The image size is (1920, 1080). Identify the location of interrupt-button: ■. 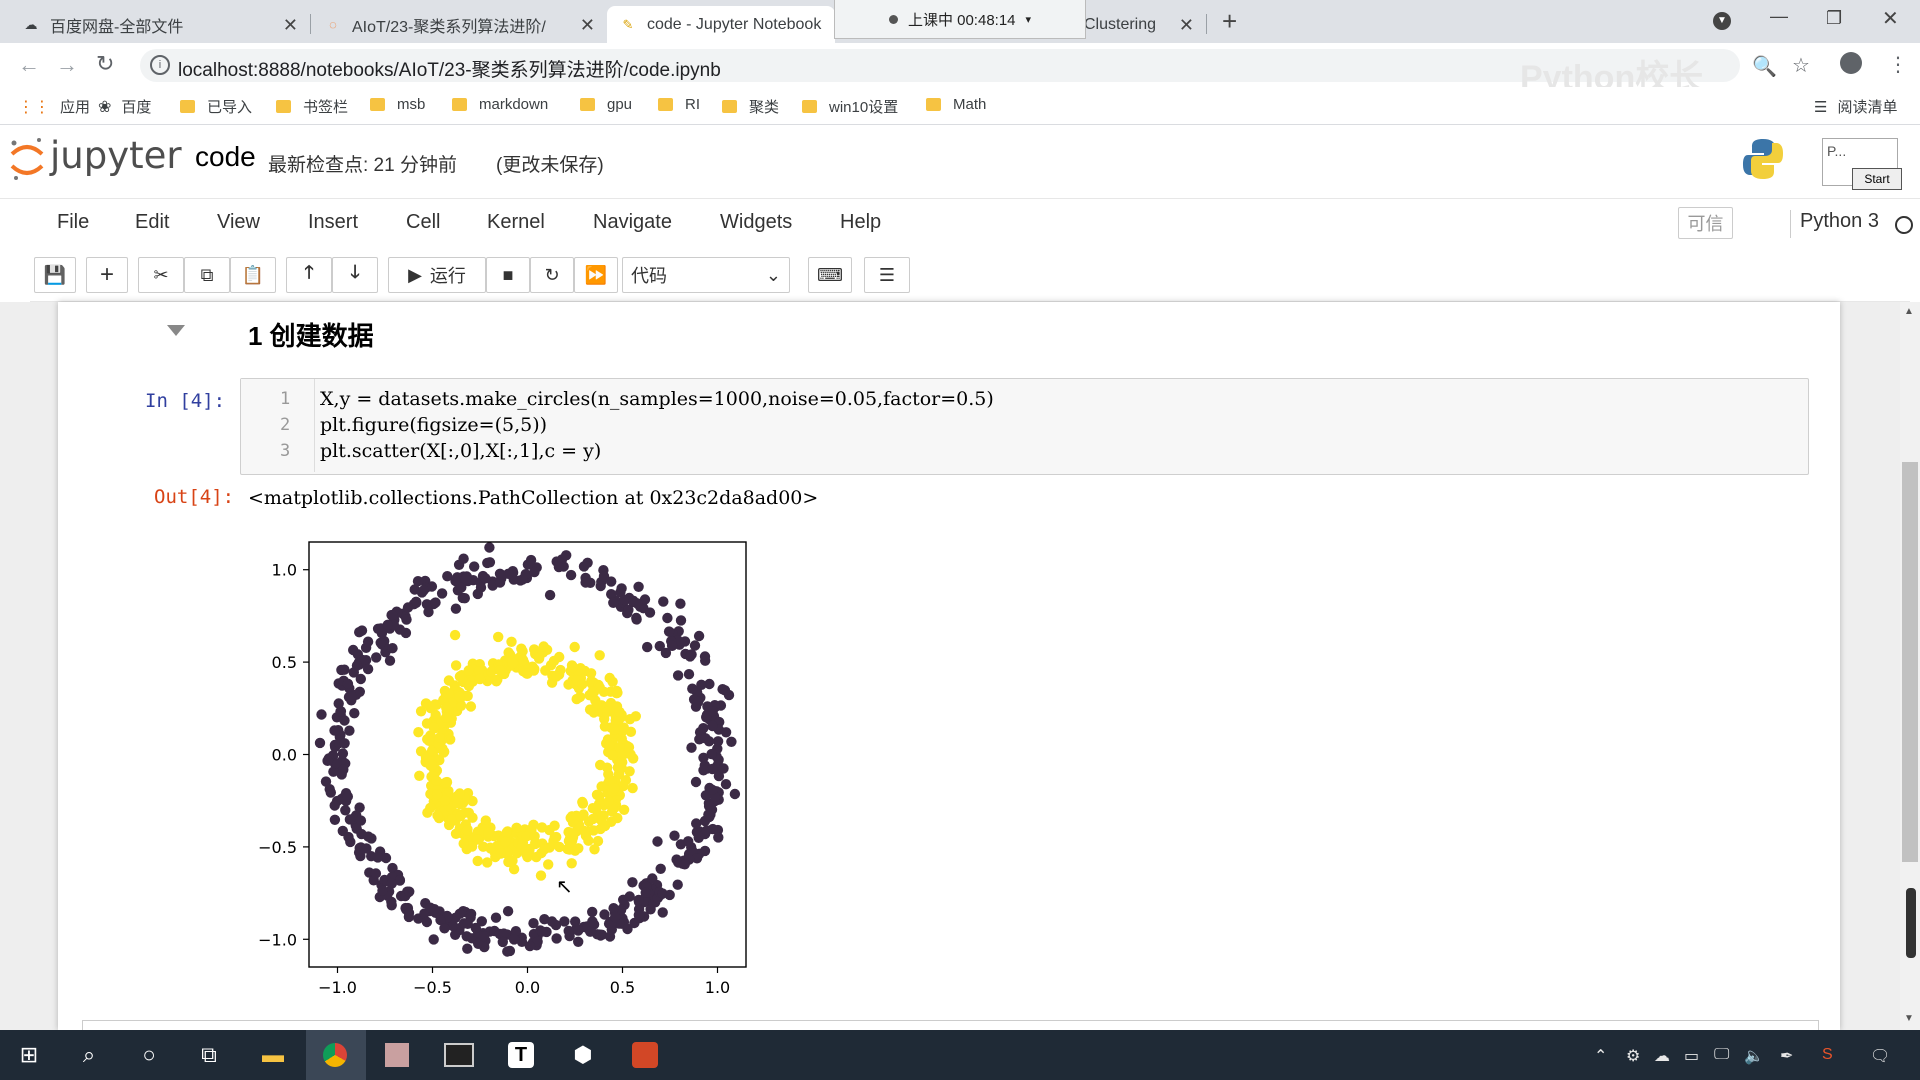
(508, 275).